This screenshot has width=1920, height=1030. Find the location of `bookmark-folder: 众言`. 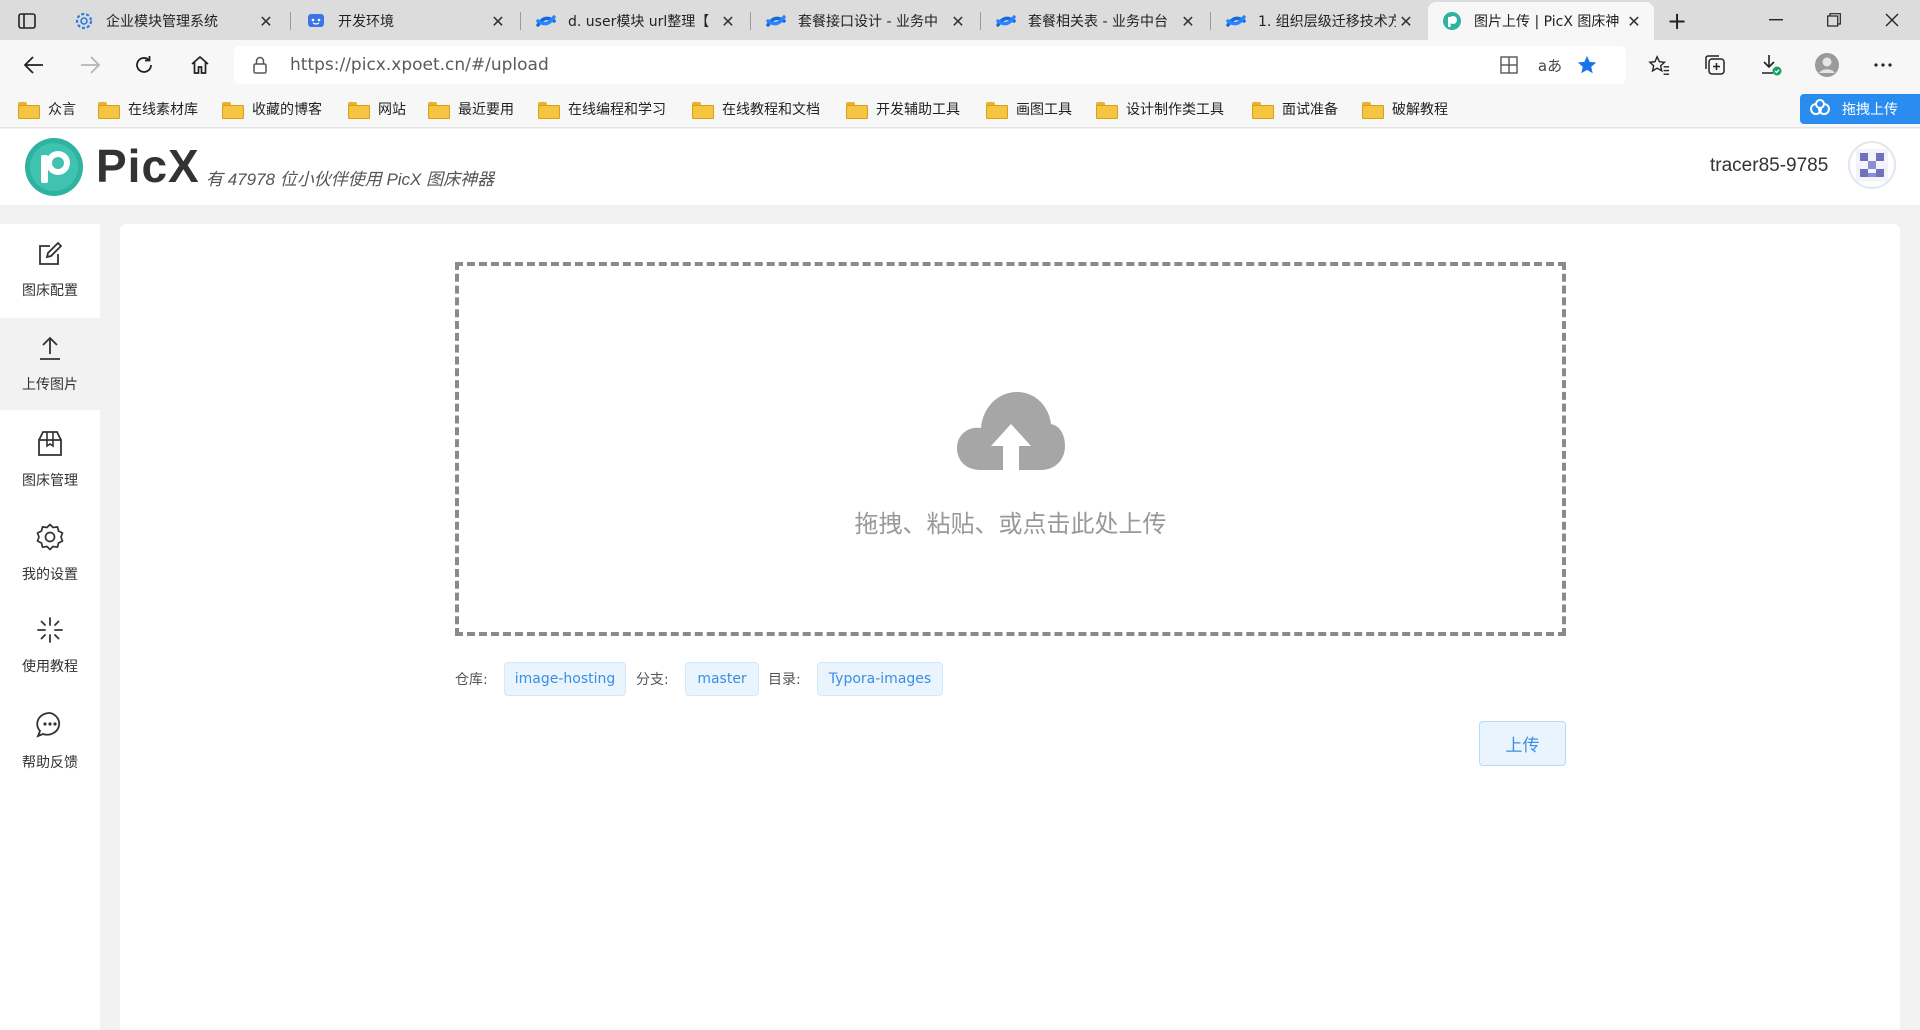

bookmark-folder: 众言 is located at coordinates (47, 109).